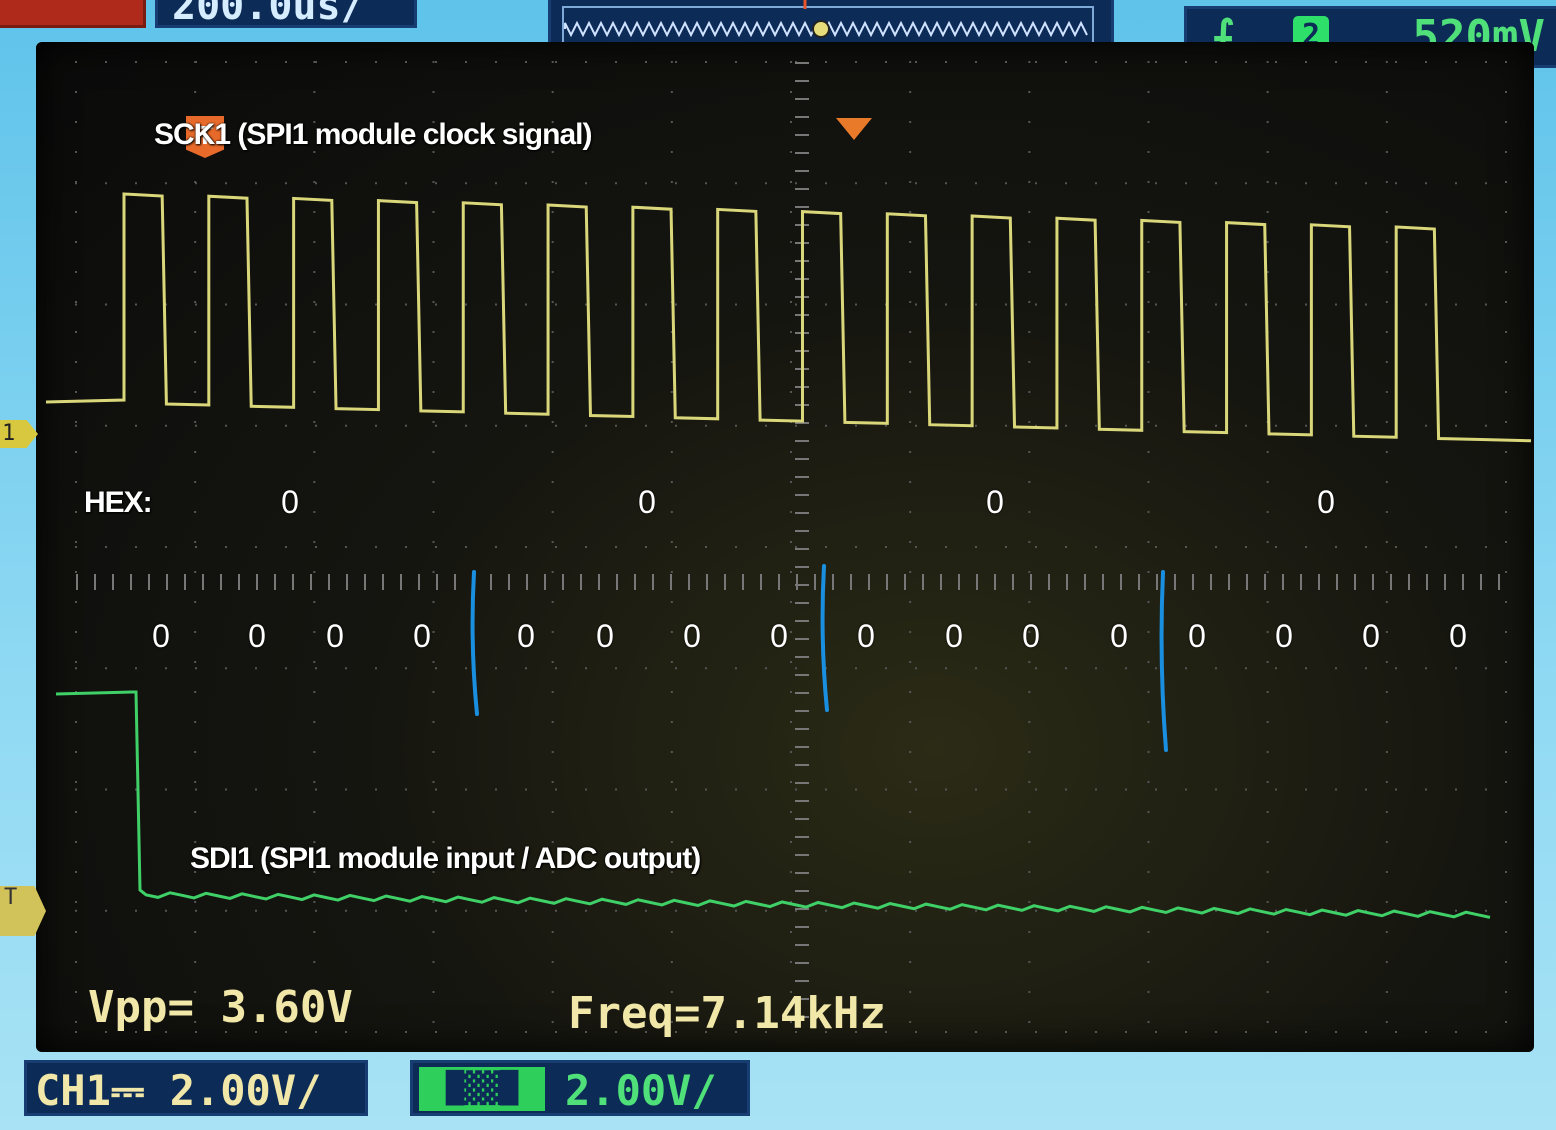 The image size is (1556, 1130). Describe the element at coordinates (127, 1090) in the screenshot. I see `dc-coupling-icon: ⎓` at that location.